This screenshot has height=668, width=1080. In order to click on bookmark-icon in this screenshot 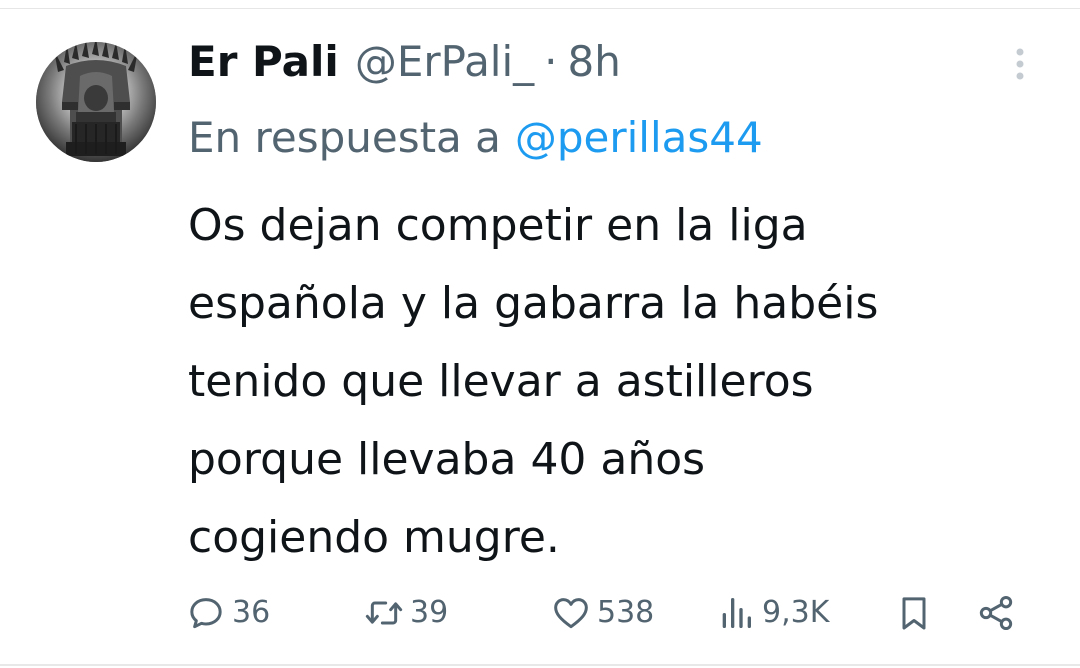, I will do `click(914, 613)`.